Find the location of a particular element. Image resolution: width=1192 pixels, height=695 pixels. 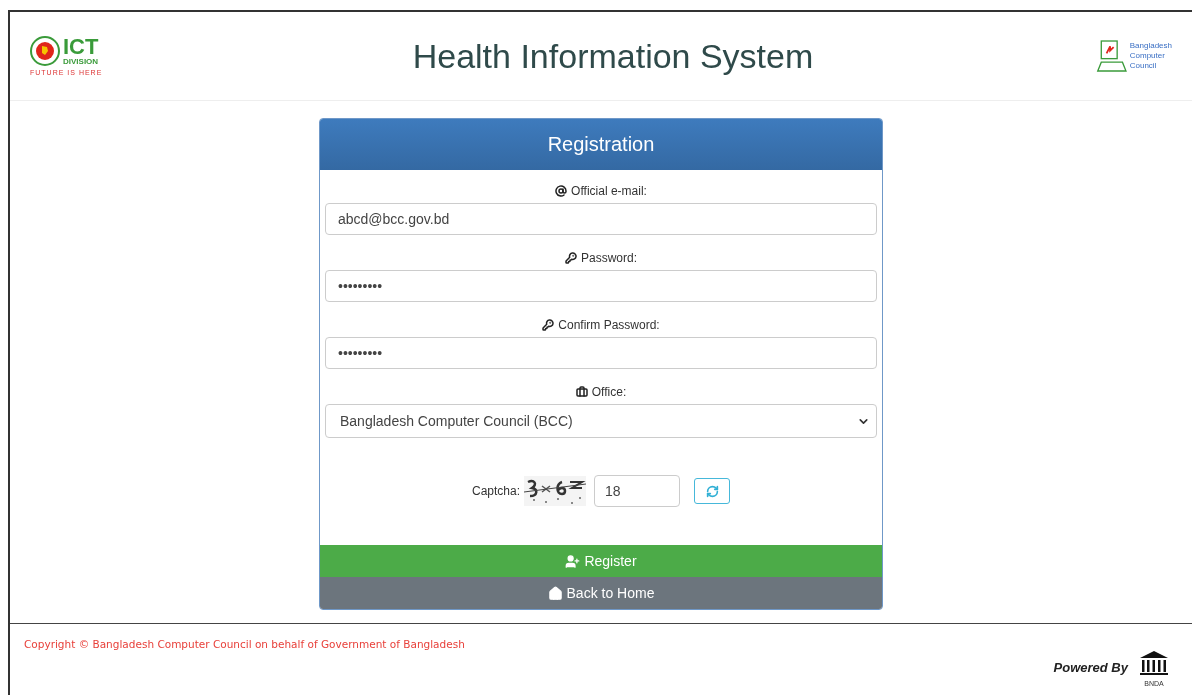

office-select: Bangladesh Computer Council (BCC) is located at coordinates (601, 421).